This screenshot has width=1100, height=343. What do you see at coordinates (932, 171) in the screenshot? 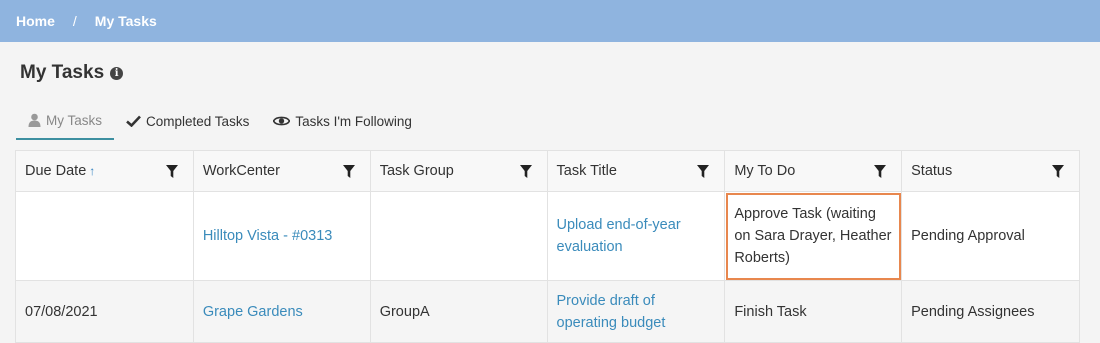
I see `column-label: Status` at bounding box center [932, 171].